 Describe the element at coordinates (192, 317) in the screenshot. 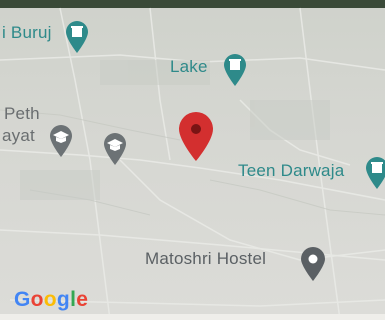

I see `bottom-edge` at that location.